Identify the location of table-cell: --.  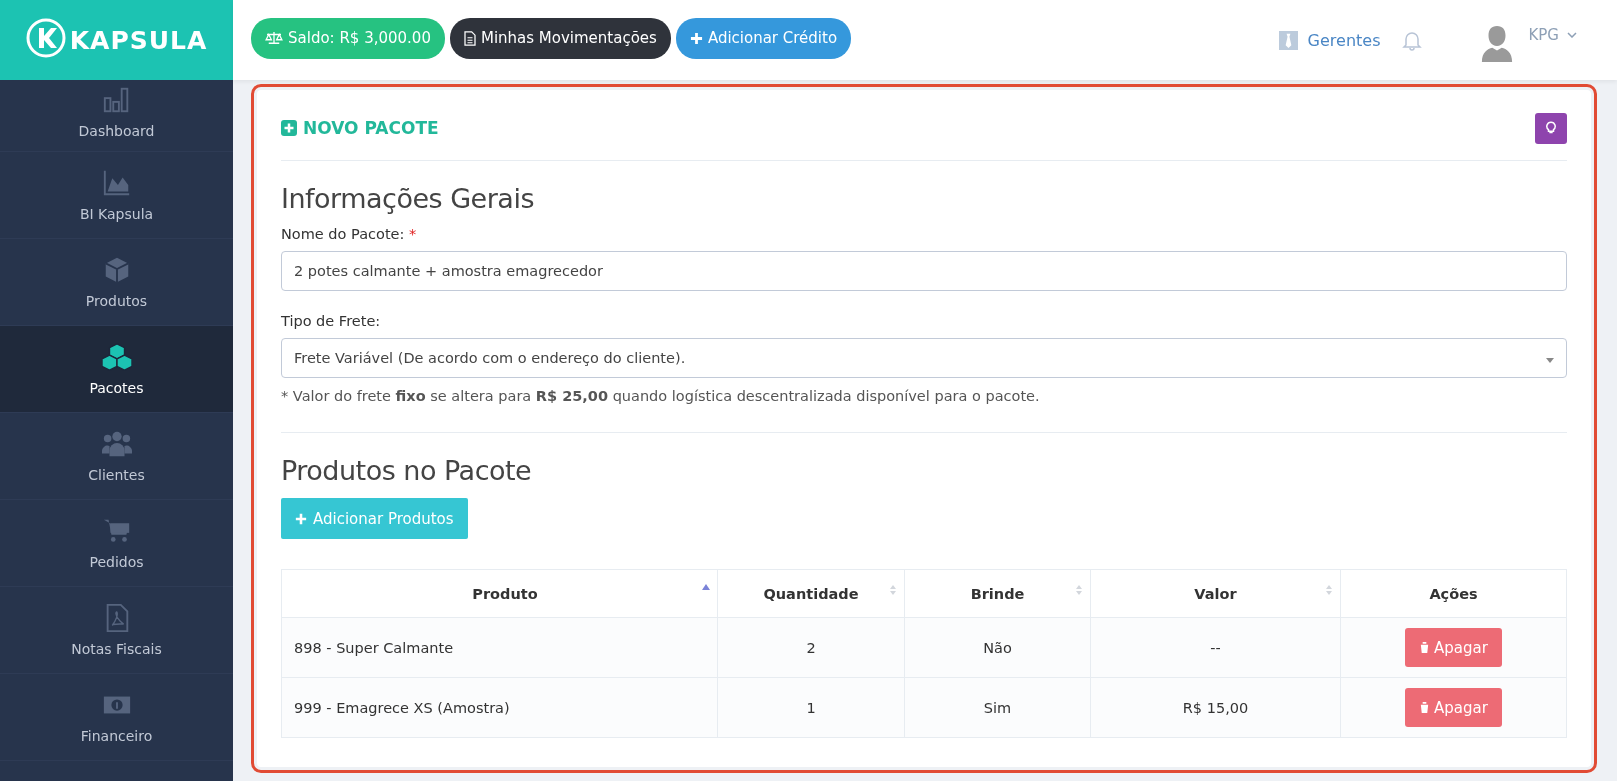
(1215, 647).